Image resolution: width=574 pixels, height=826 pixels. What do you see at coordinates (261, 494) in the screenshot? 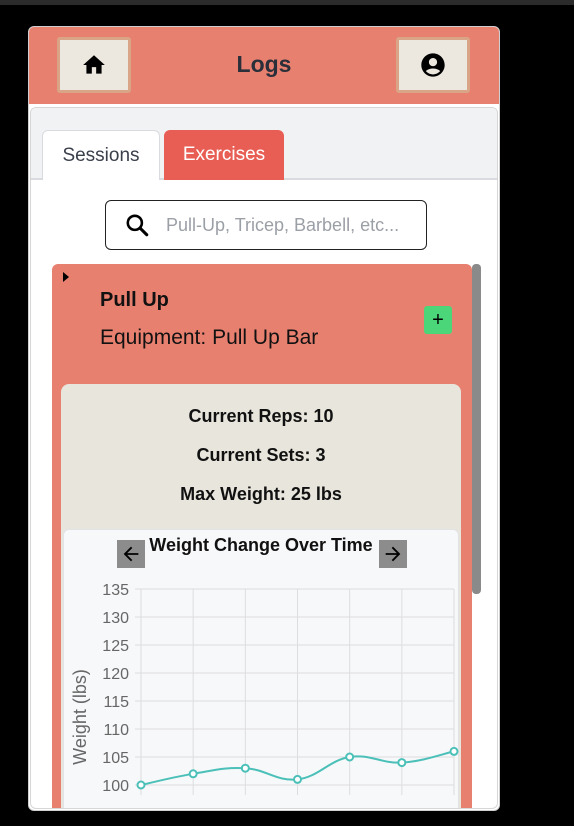
I see `max-weight: Max Weight: 25 lbs` at bounding box center [261, 494].